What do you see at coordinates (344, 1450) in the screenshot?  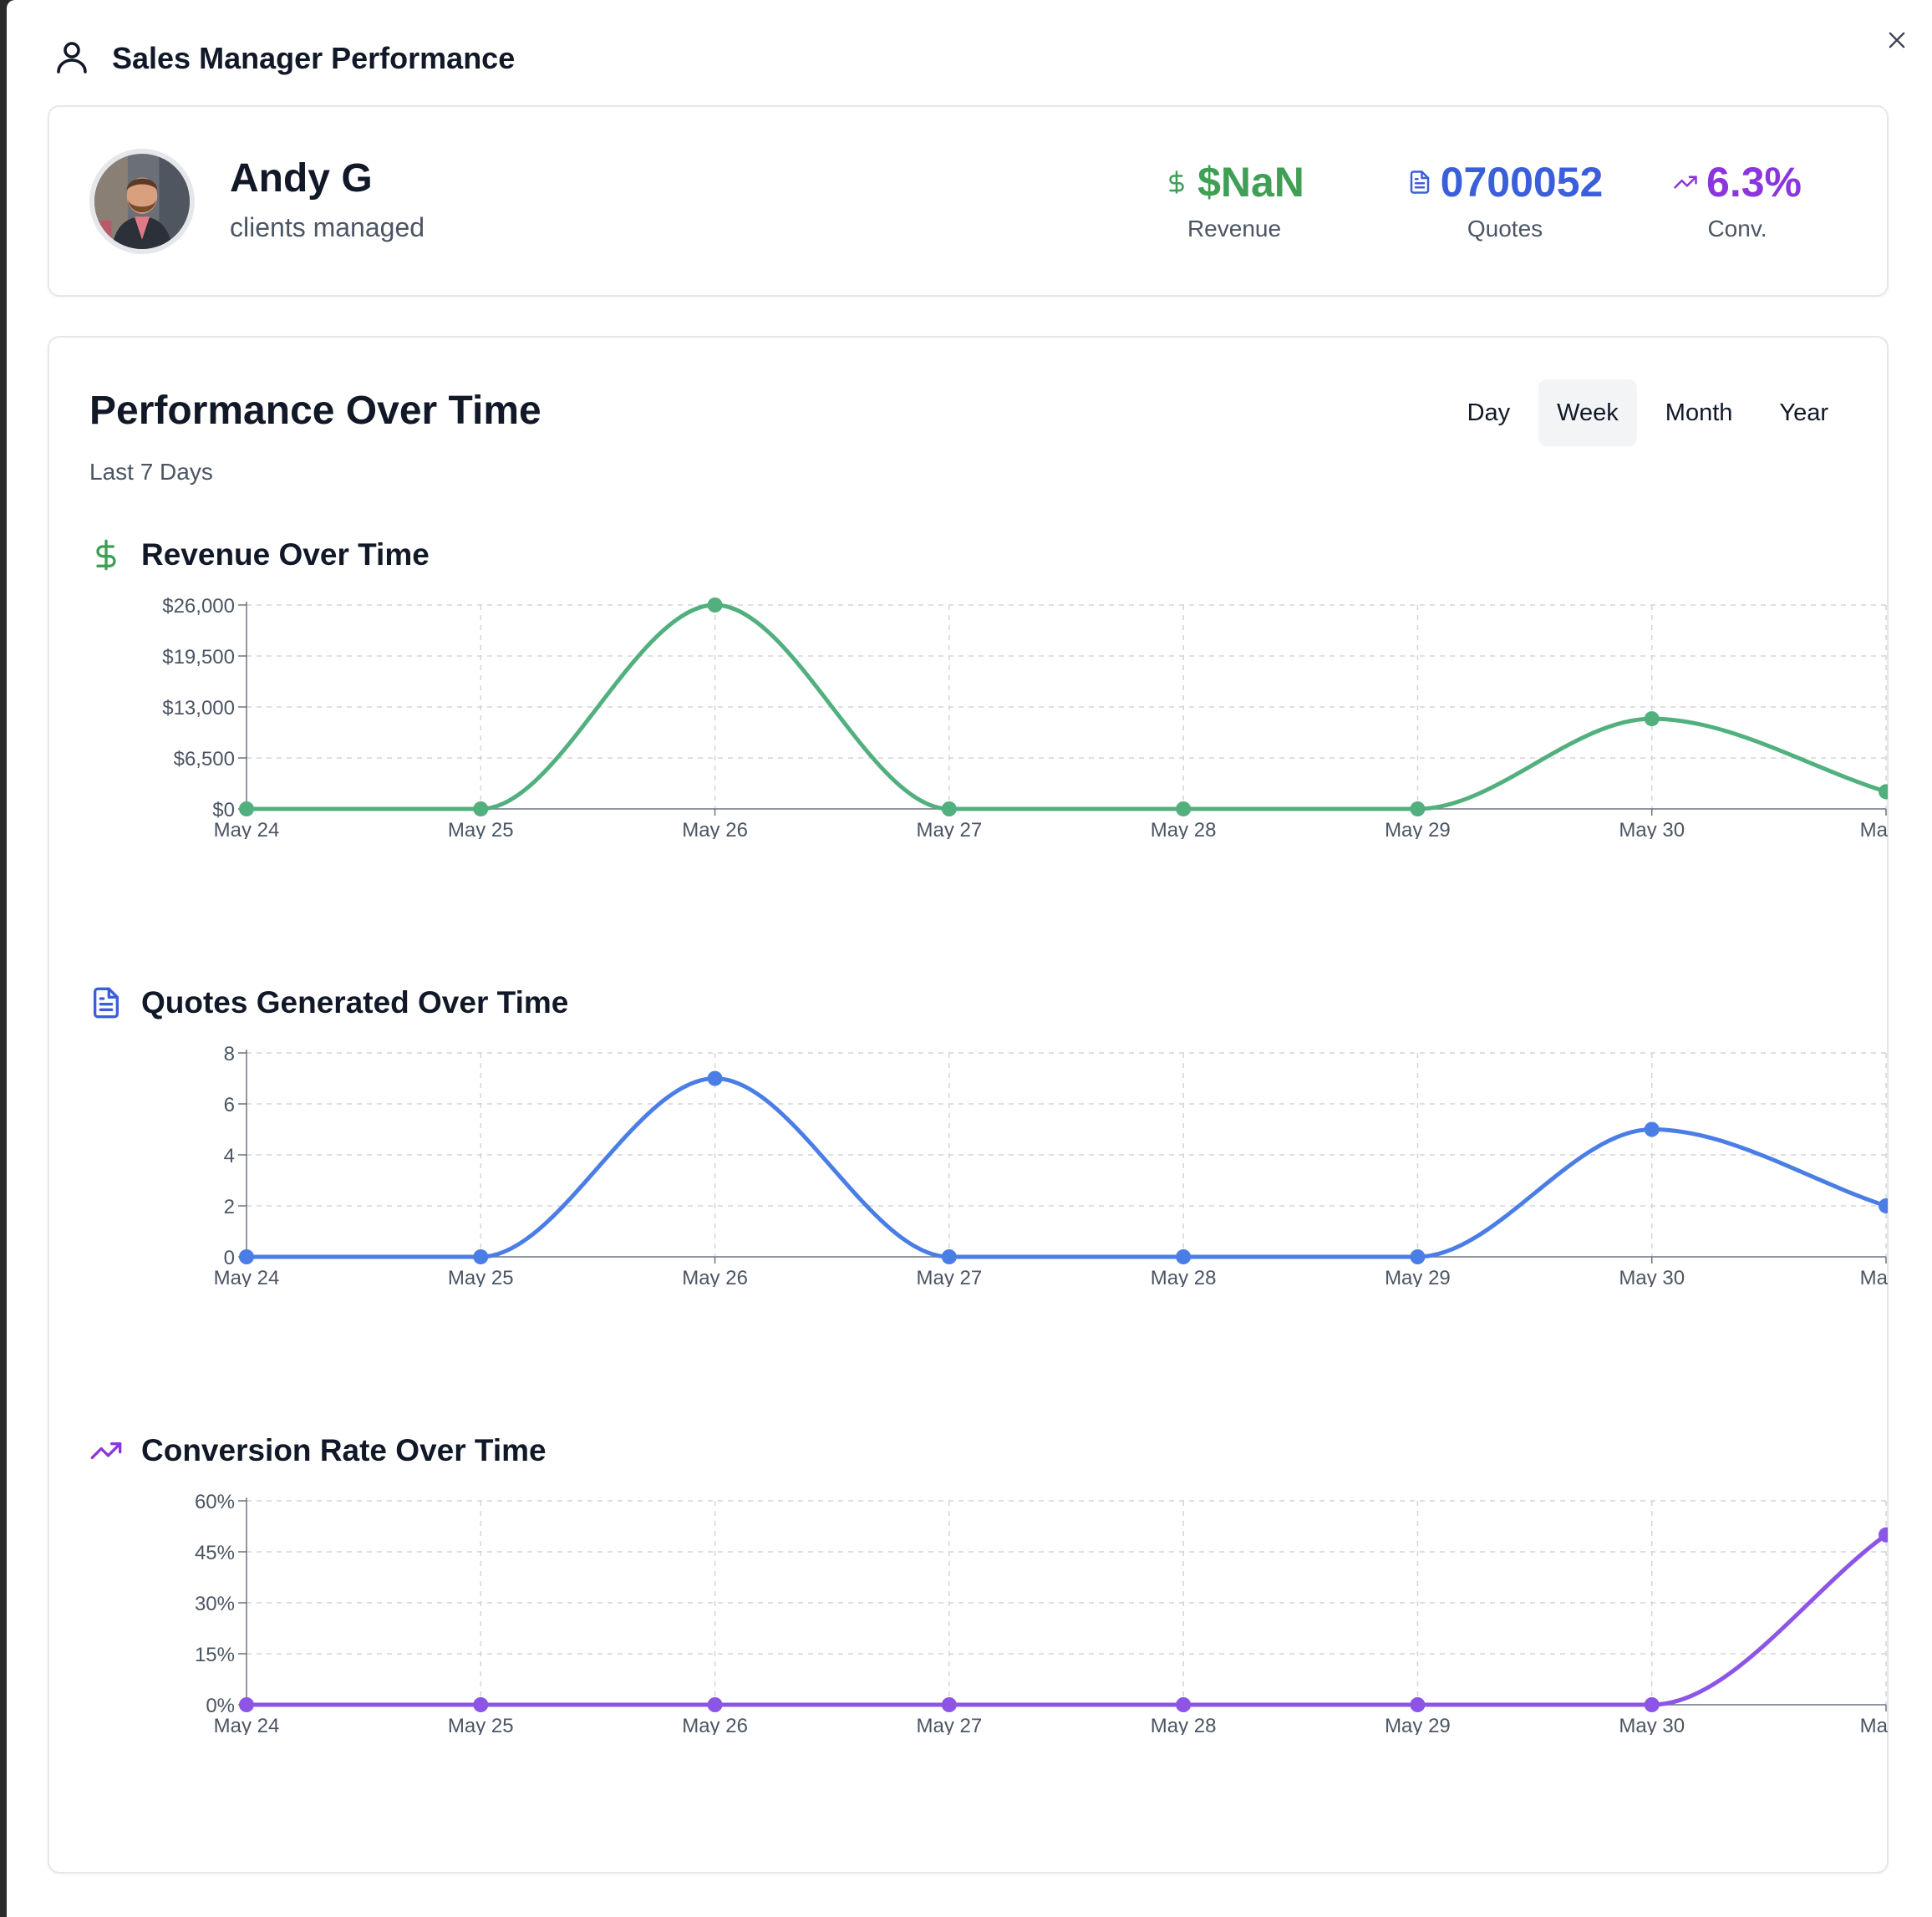 I see `conversion-section-title: Conversion Rate Over Time` at bounding box center [344, 1450].